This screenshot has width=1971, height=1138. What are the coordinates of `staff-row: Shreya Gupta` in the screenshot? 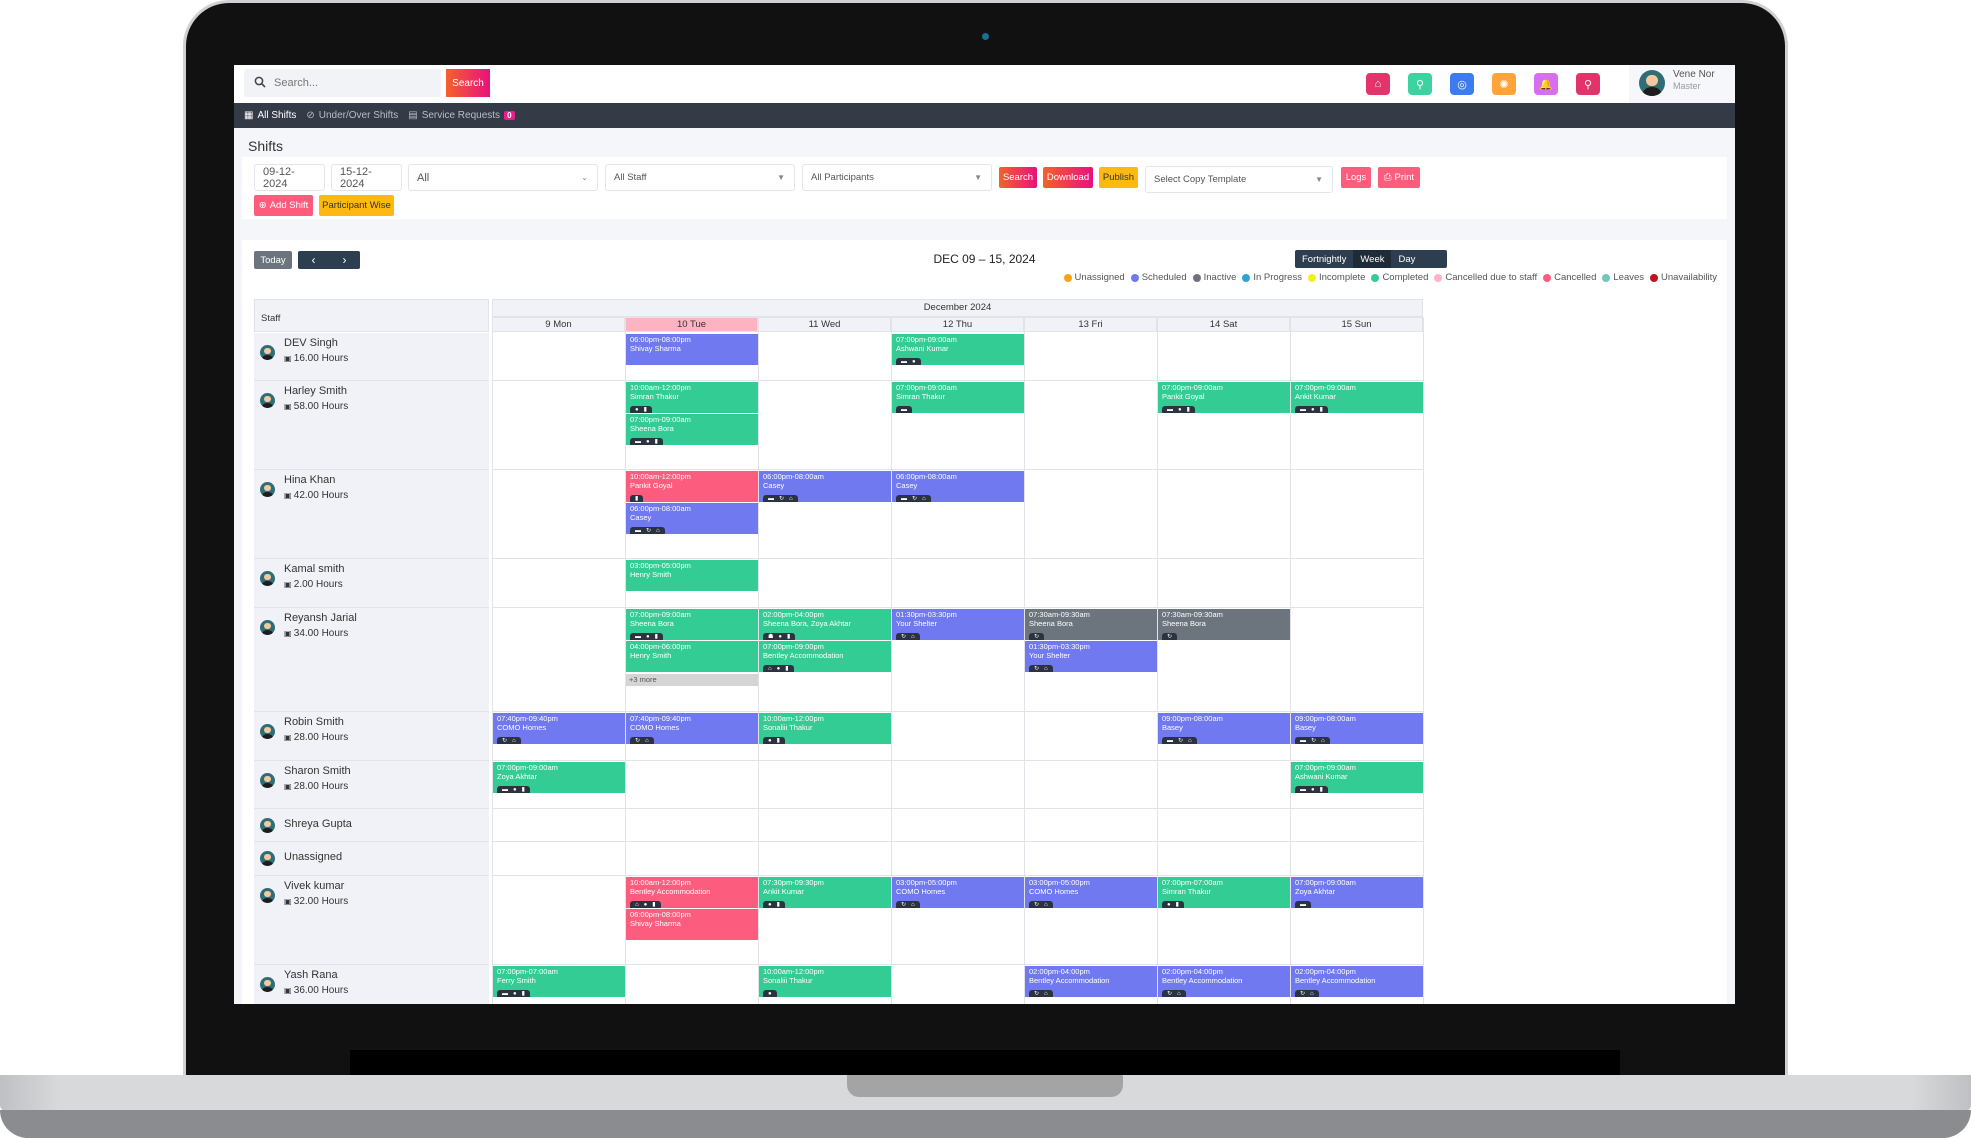 It's located at (371, 825).